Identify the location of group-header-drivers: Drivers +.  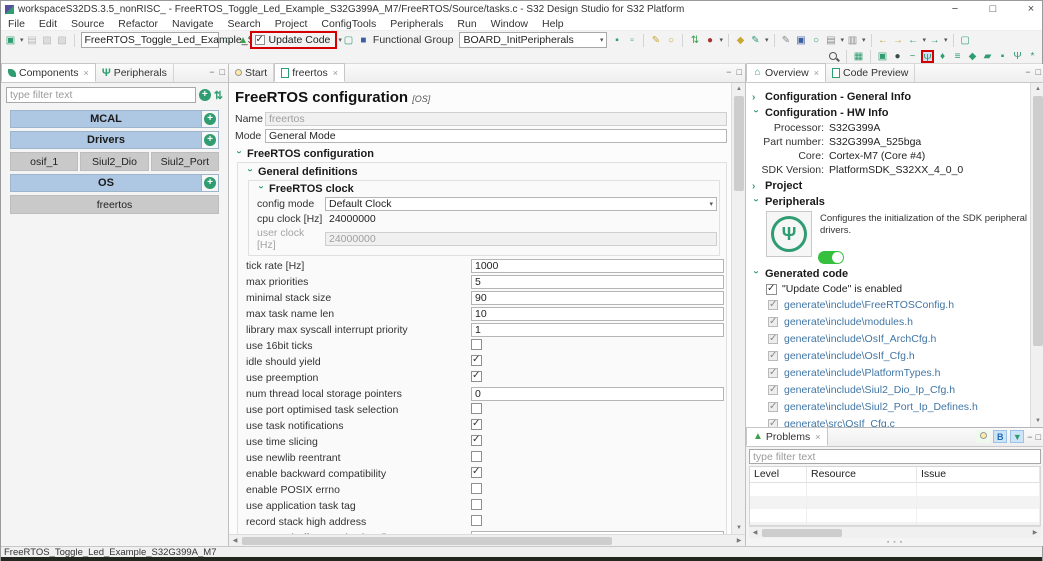
(114, 140).